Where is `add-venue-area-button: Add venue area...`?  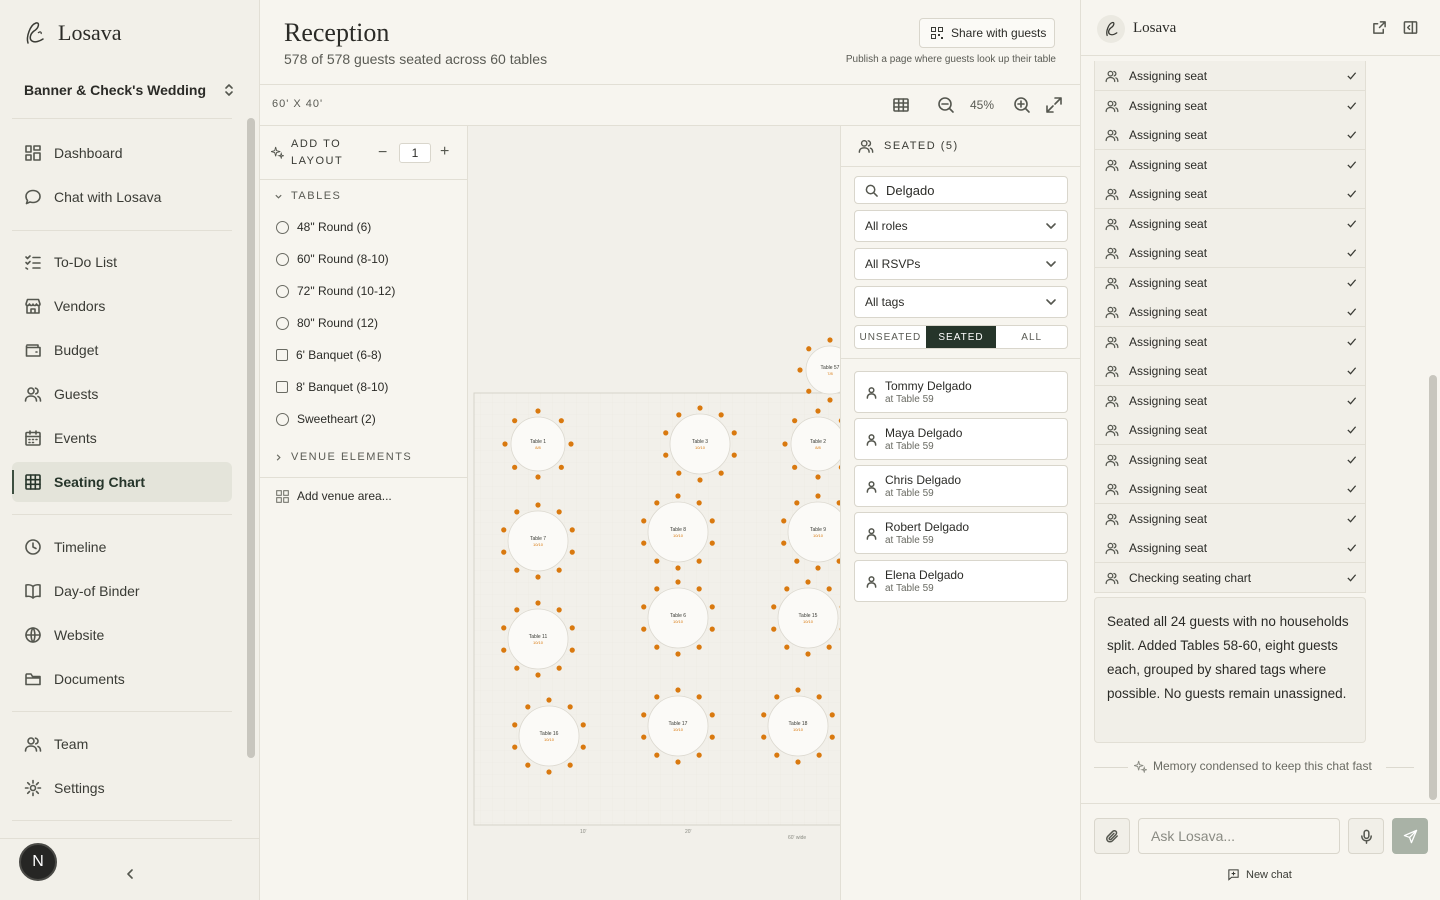 add-venue-area-button: Add venue area... is located at coordinates (334, 496).